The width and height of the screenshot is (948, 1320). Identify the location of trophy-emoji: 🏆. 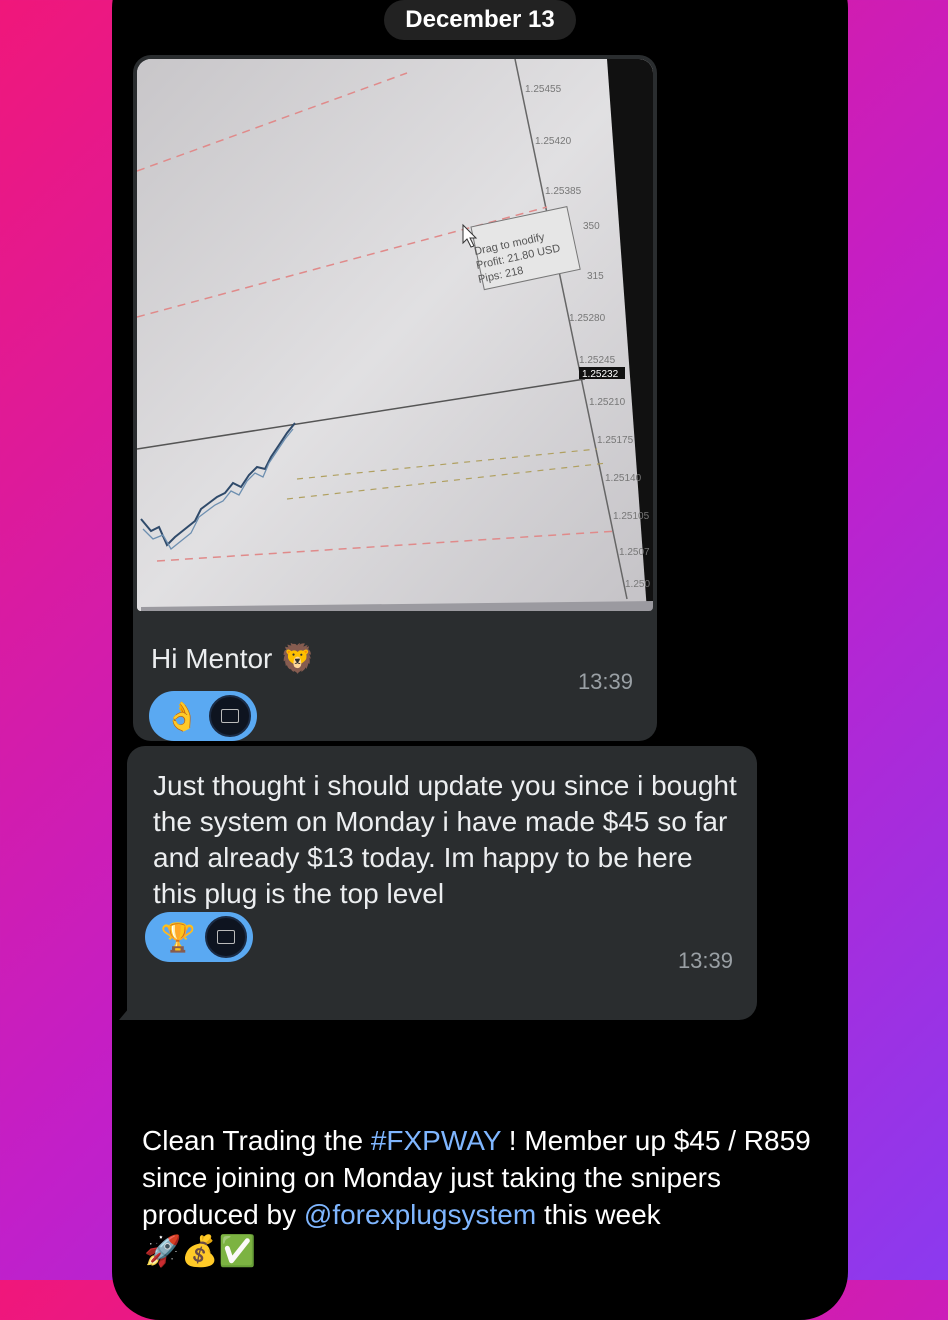
(178, 937).